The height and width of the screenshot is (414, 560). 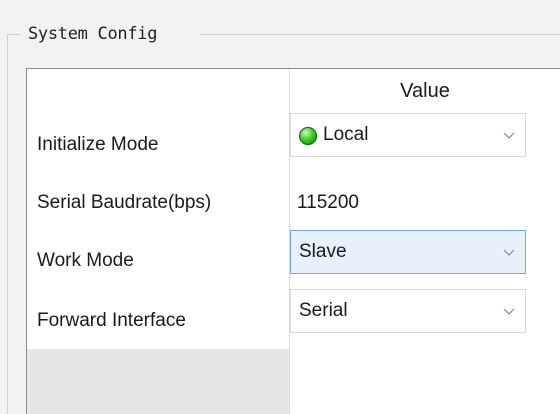 I want to click on work-mode-dropdown: Slave, so click(x=408, y=252).